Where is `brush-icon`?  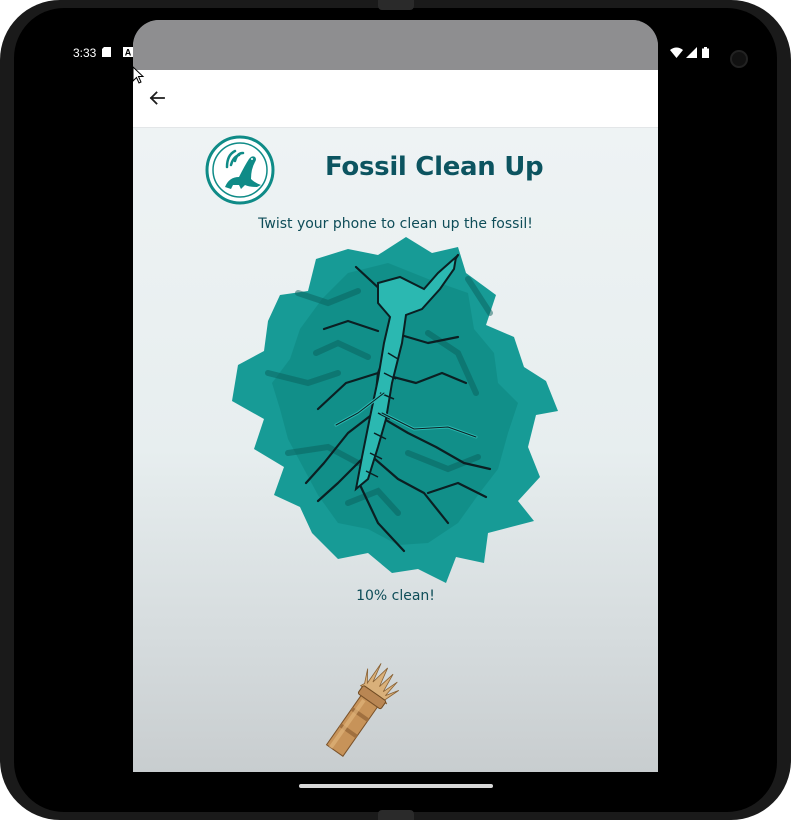
brush-icon is located at coordinates (353, 717).